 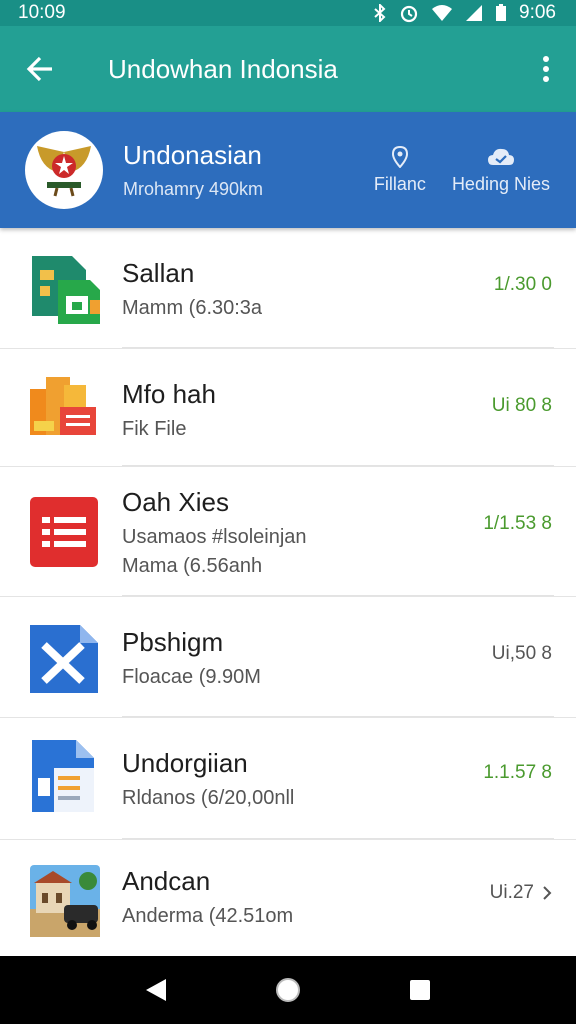 What do you see at coordinates (42, 12) in the screenshot?
I see `status-time-left: 10:09` at bounding box center [42, 12].